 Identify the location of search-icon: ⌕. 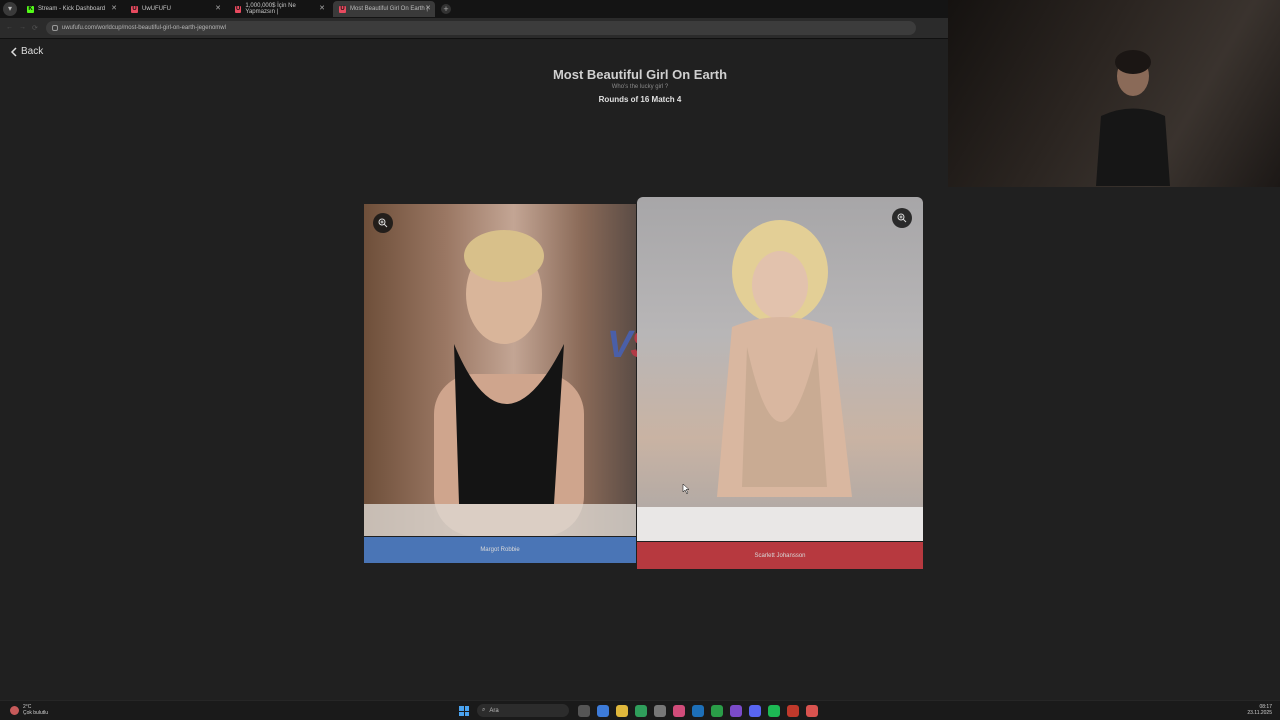
(484, 710).